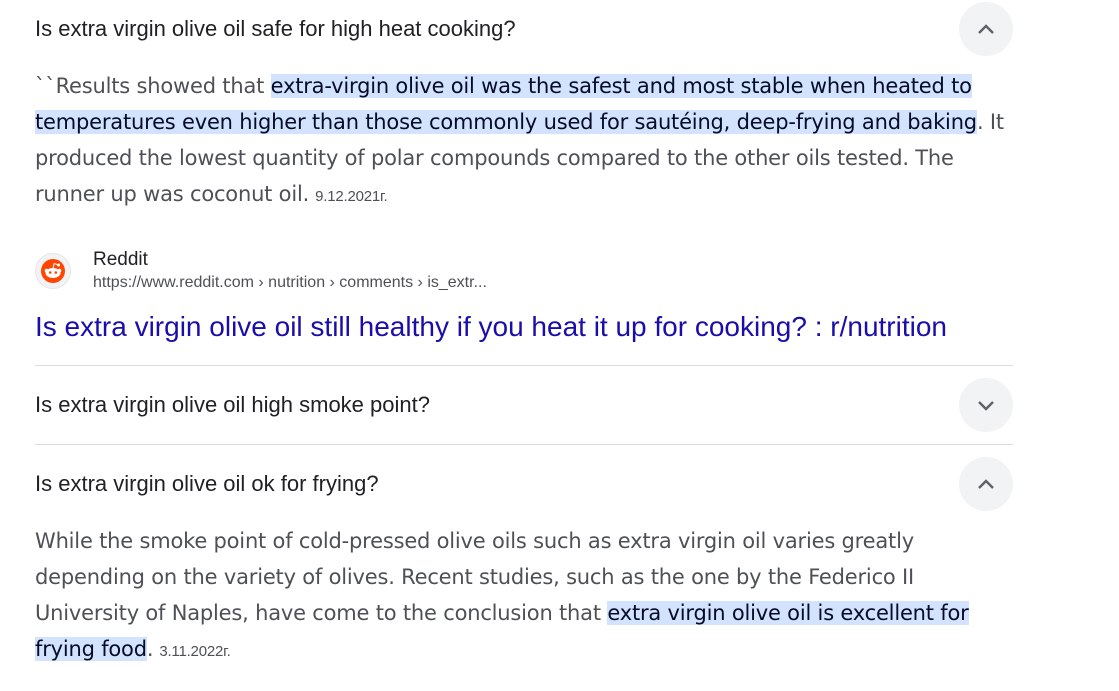 The image size is (1119, 691). I want to click on chevron-down-icon, so click(986, 405).